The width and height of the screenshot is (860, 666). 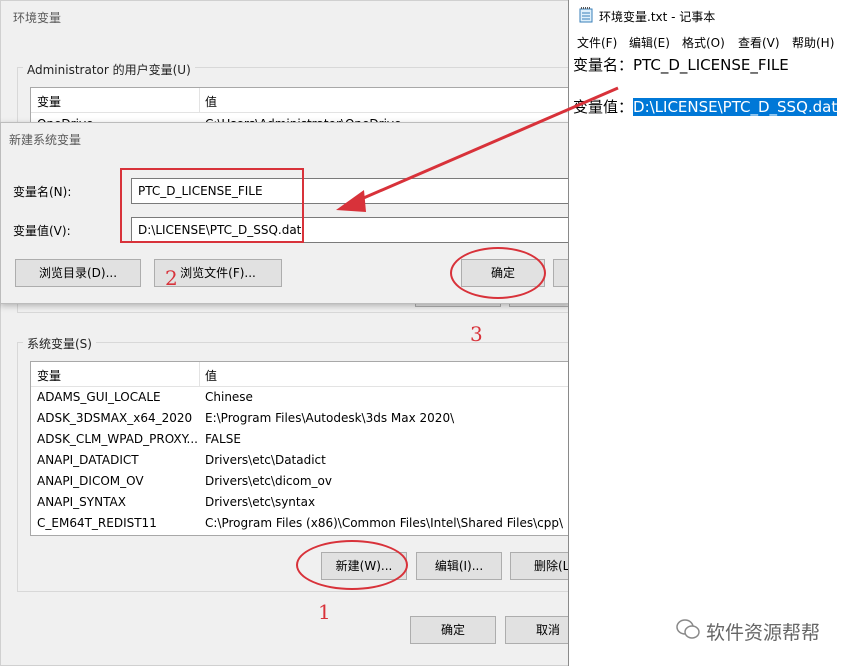 I want to click on wechat-icon, so click(x=688, y=629).